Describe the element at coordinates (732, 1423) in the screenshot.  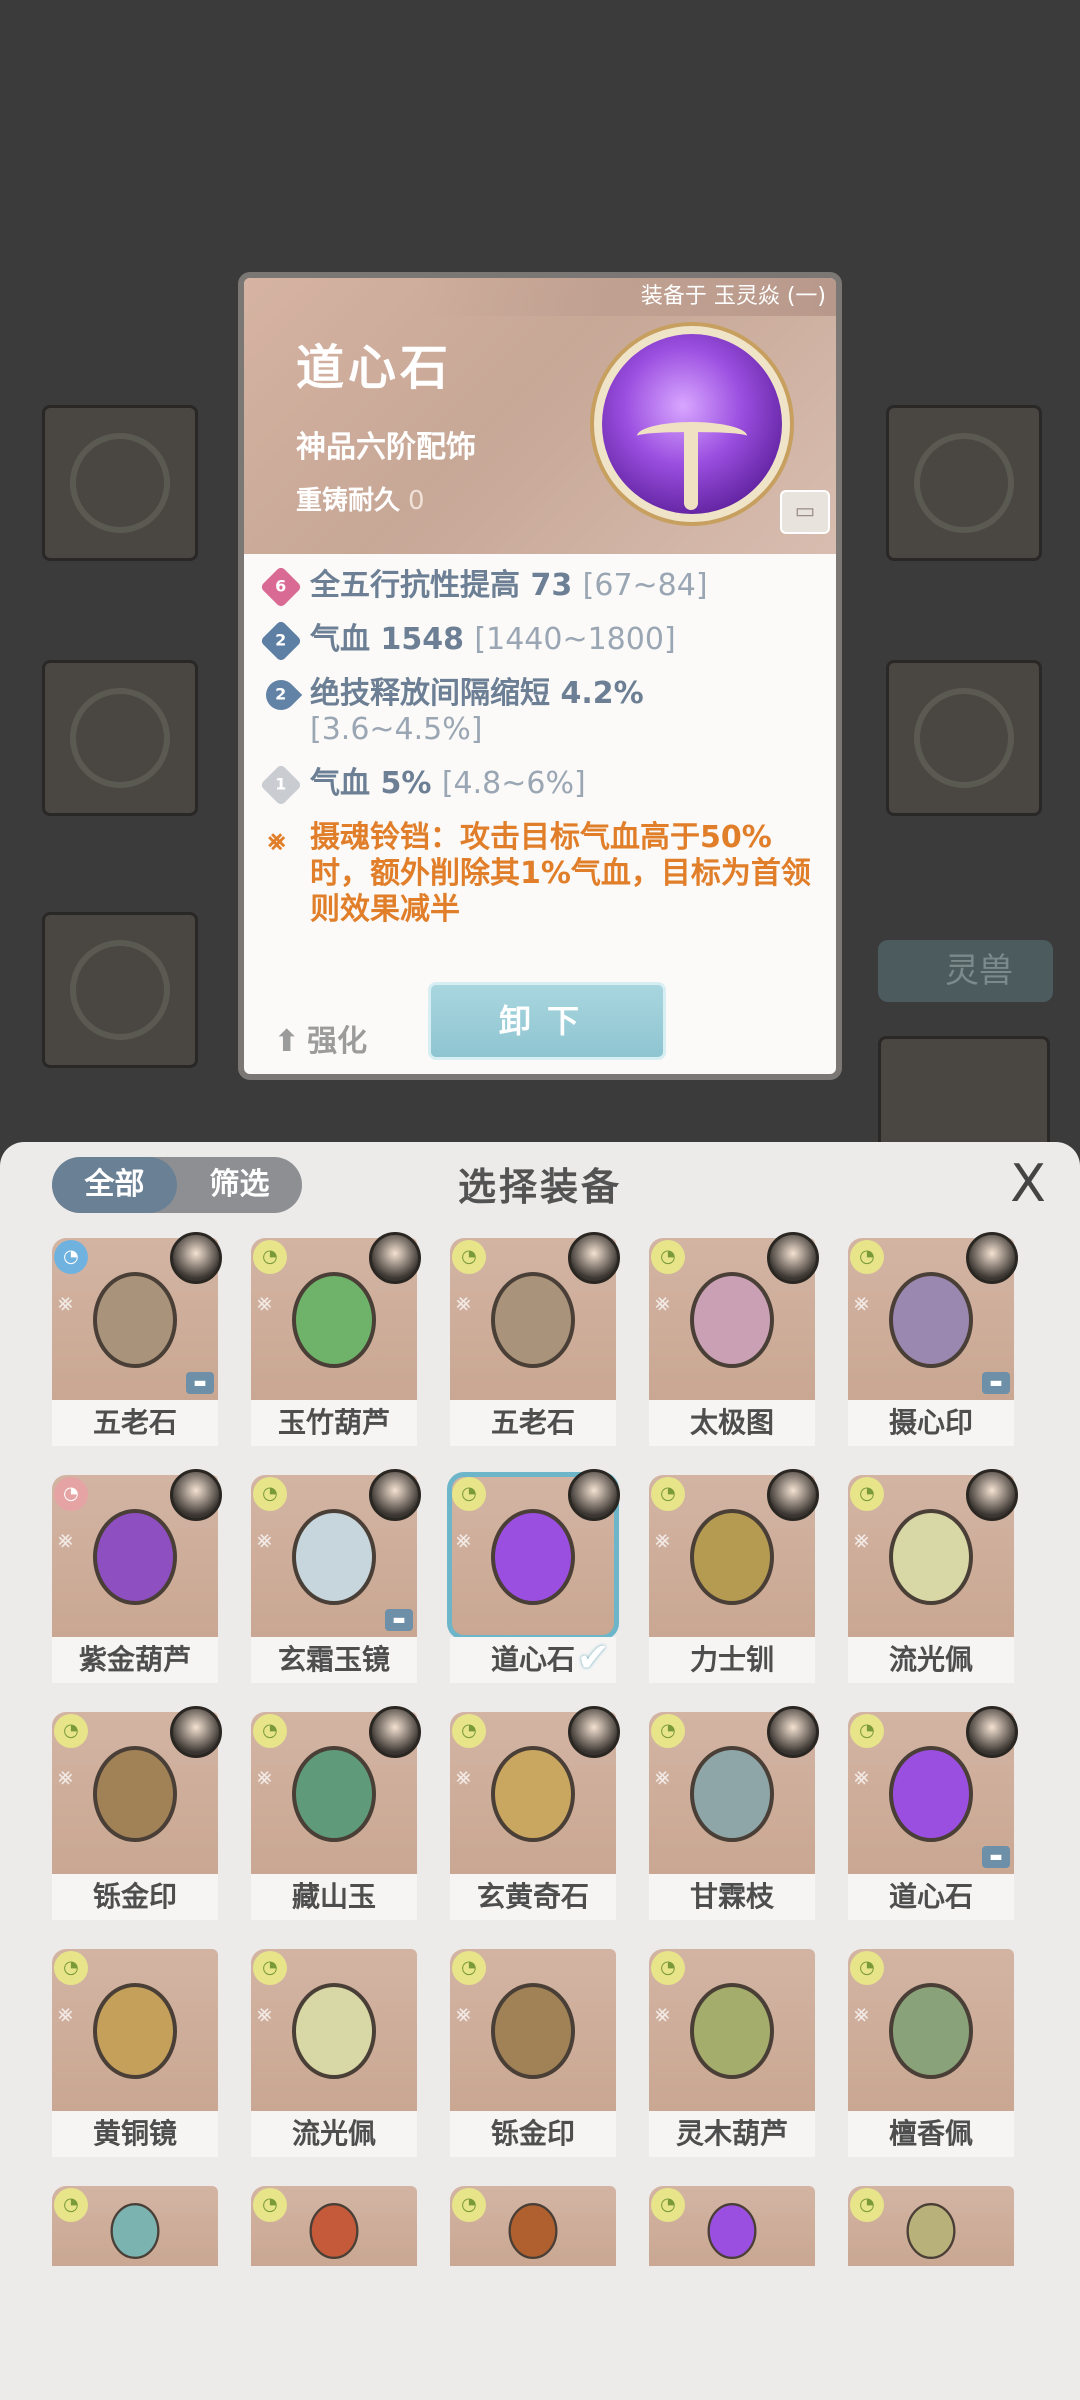
I see `equipment-name: 太极图` at that location.